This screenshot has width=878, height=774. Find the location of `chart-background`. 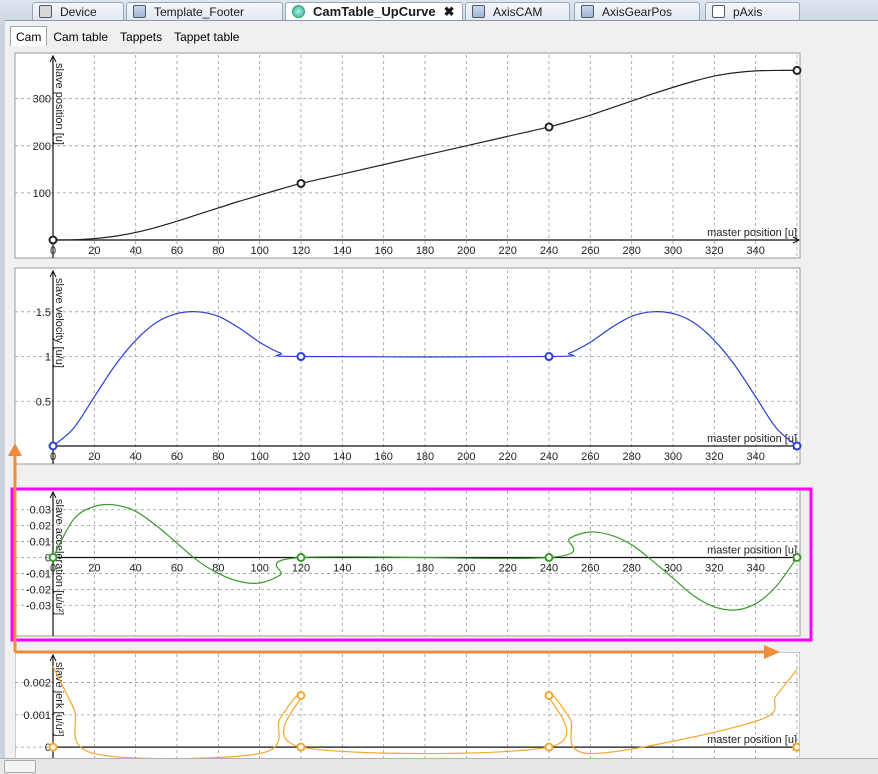

chart-background is located at coordinates (407, 705).